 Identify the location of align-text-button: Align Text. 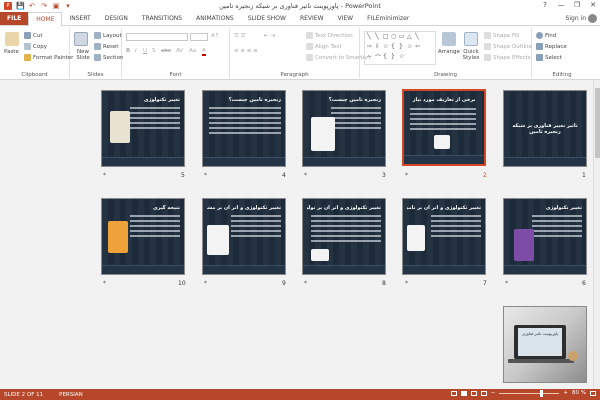
(324, 46).